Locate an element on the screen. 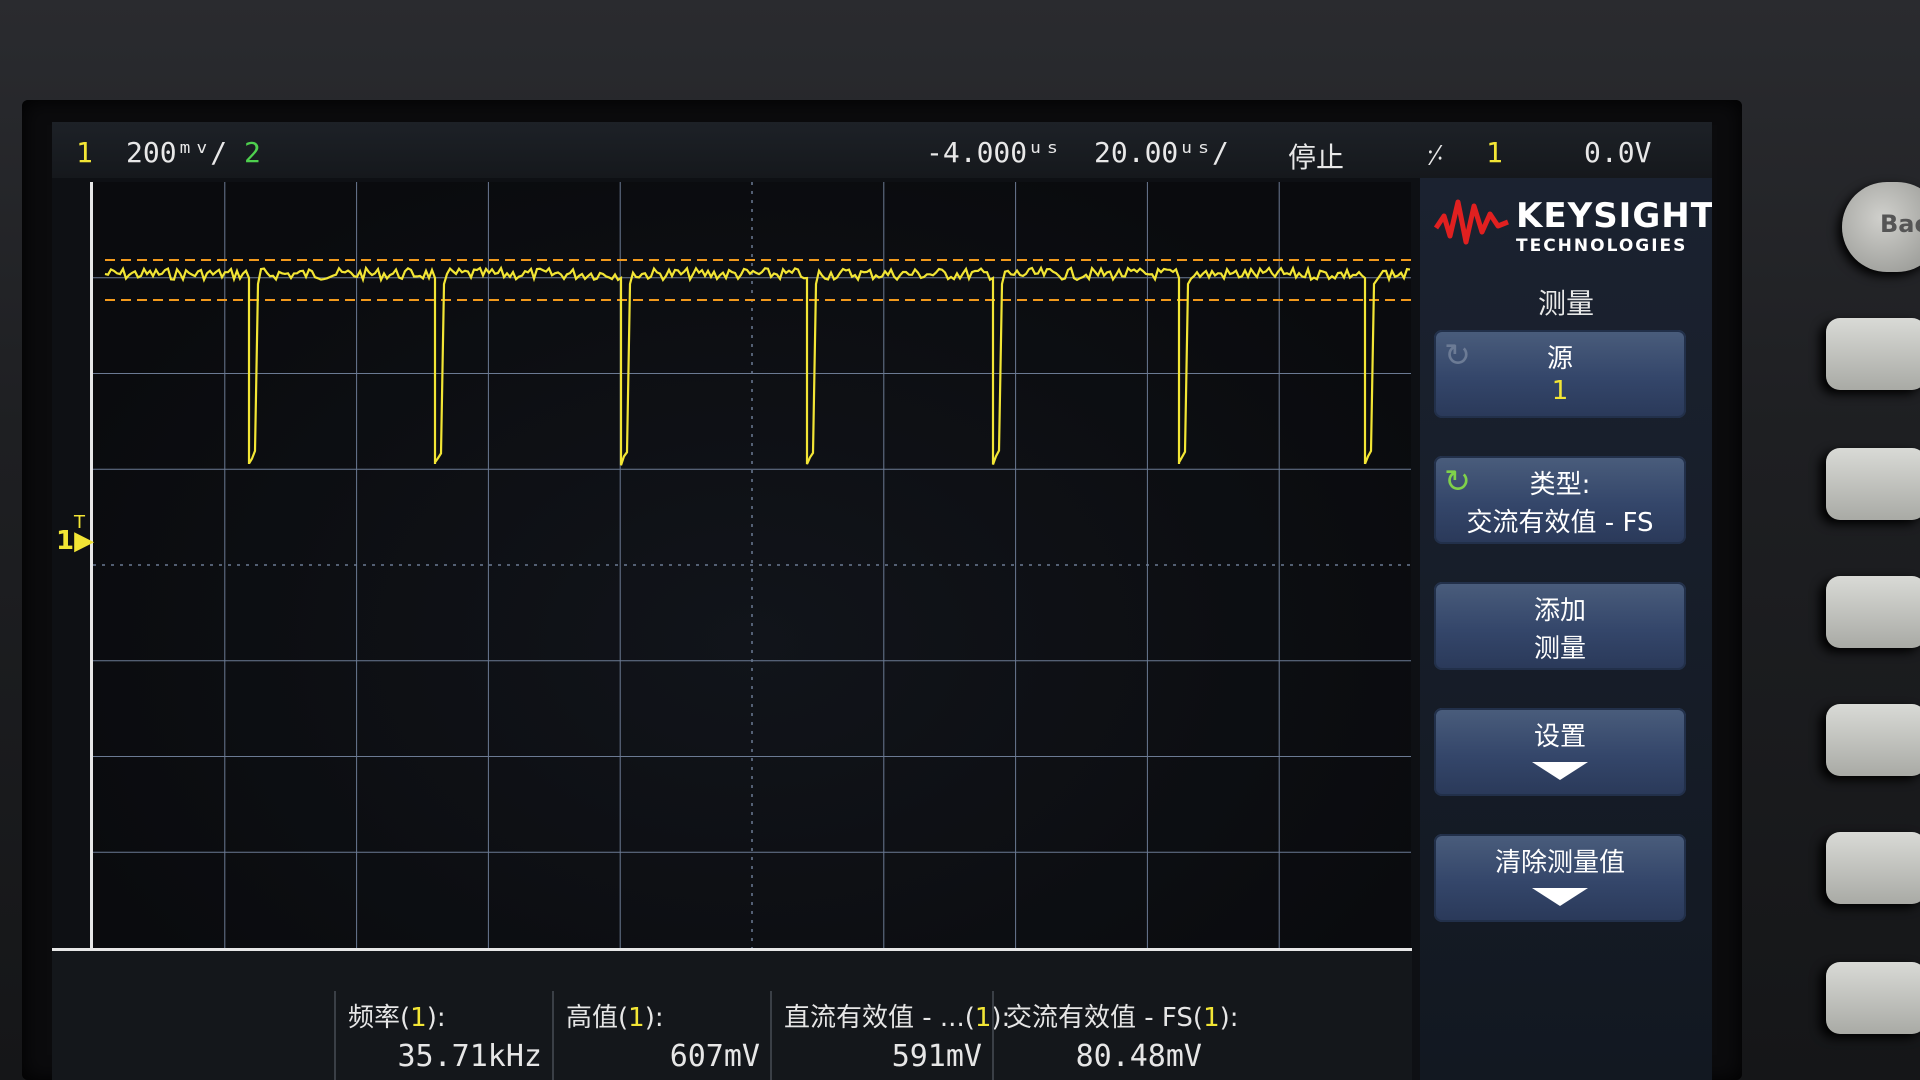  type-value: 交流有效值 - FS is located at coordinates (1560, 523).